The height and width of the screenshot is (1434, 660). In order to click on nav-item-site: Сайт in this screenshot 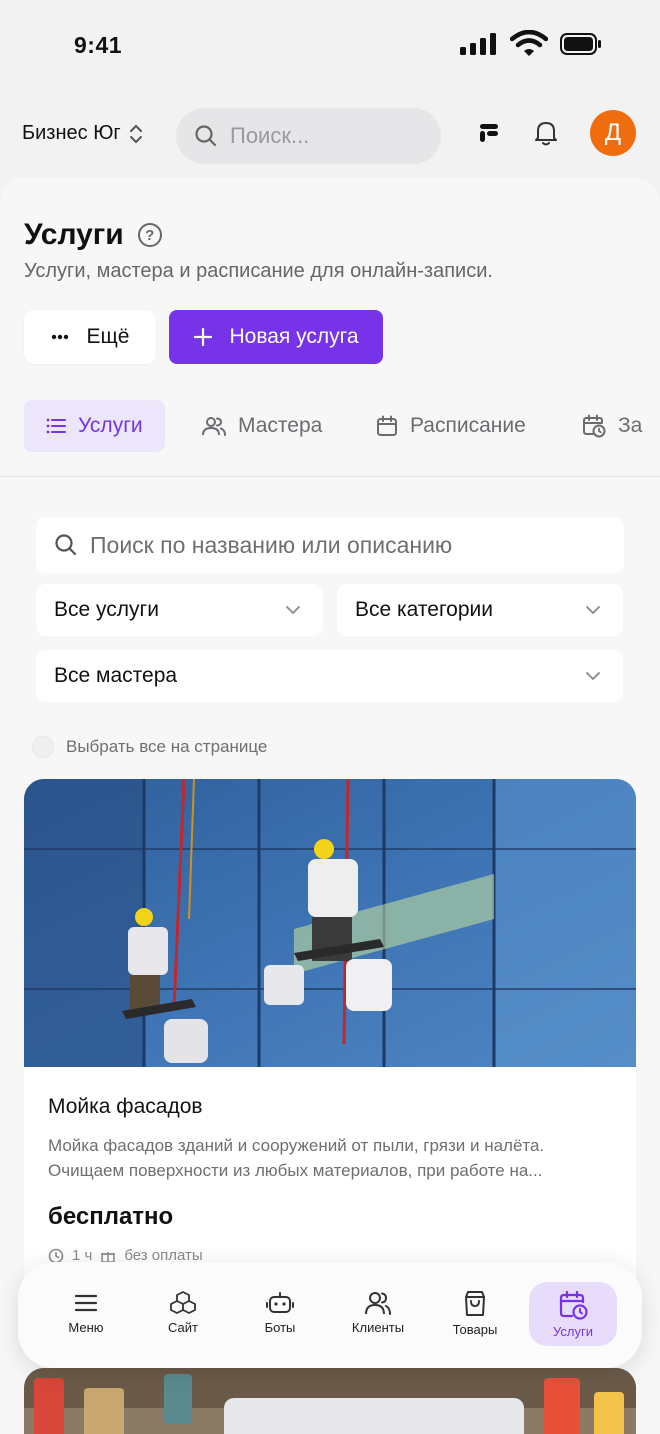, I will do `click(183, 1314)`.